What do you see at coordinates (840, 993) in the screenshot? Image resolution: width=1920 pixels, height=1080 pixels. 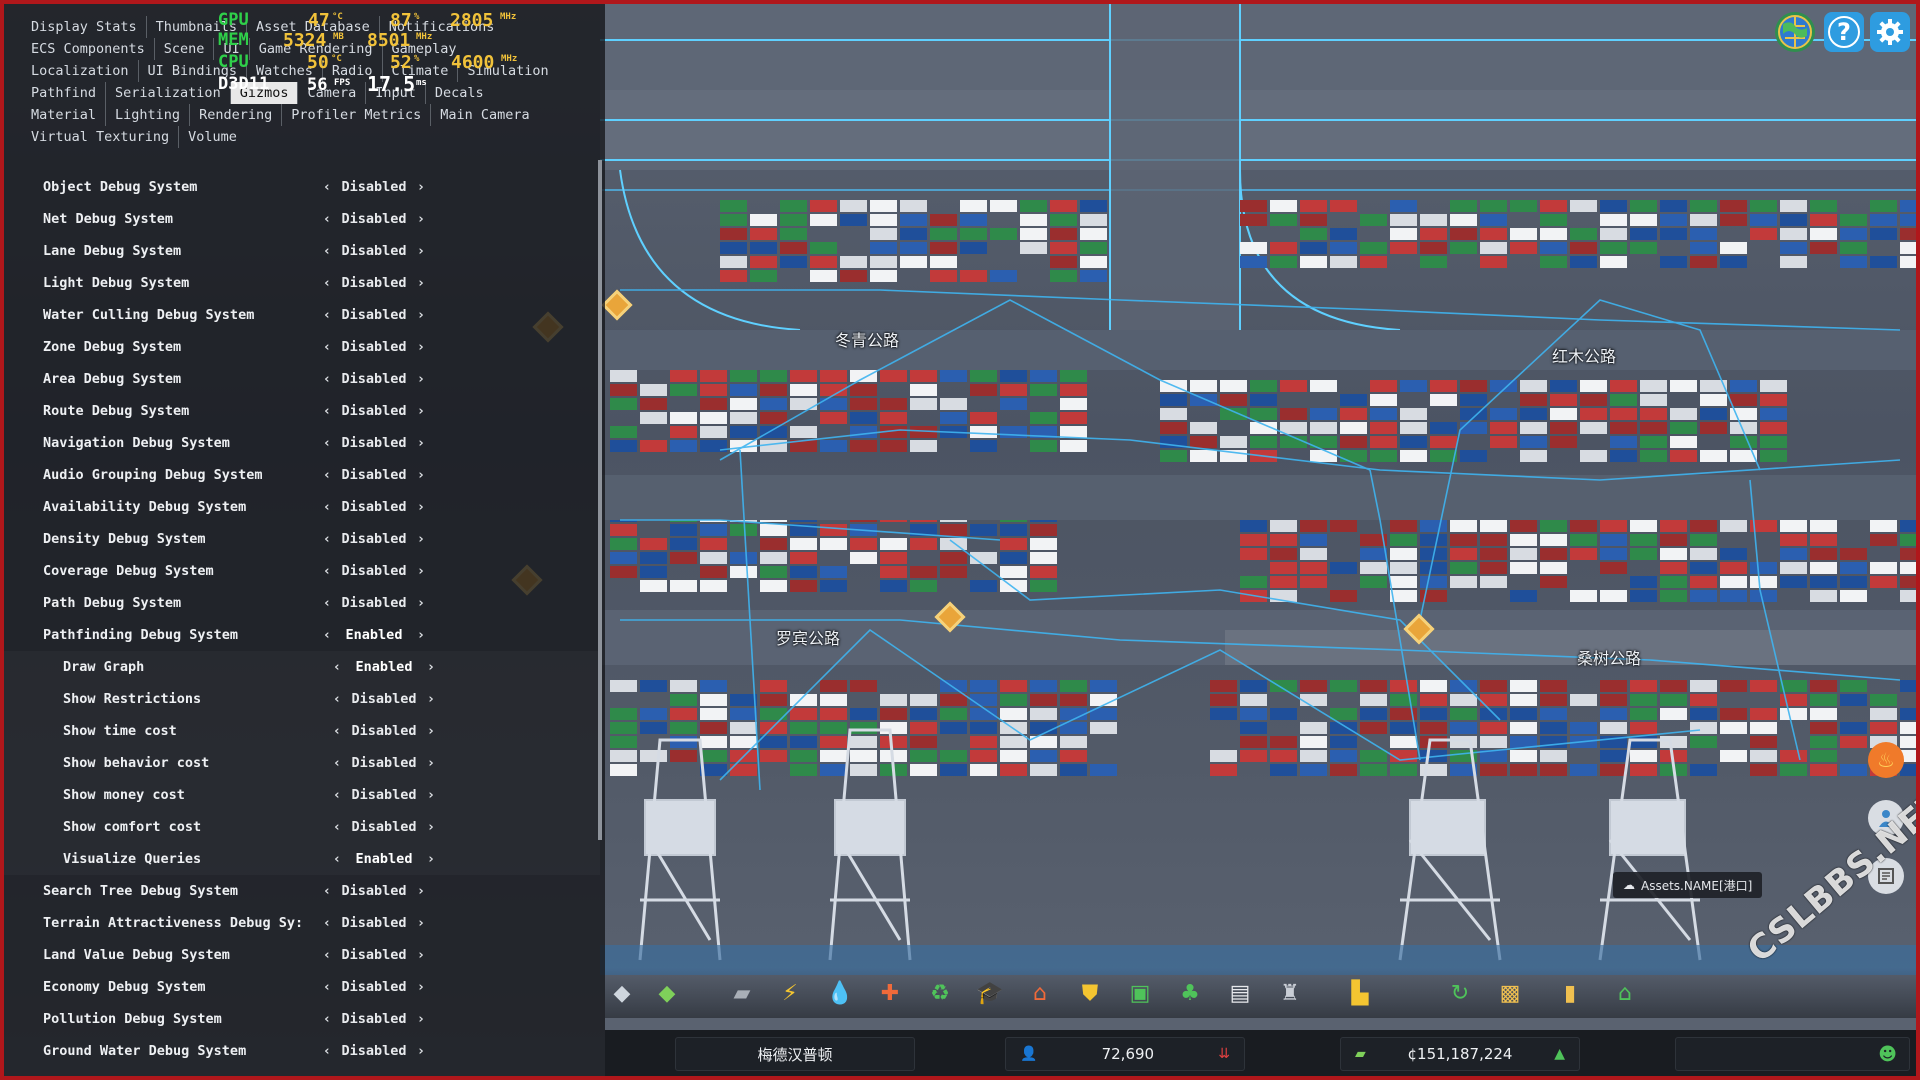 I see `water-icon: 💧` at bounding box center [840, 993].